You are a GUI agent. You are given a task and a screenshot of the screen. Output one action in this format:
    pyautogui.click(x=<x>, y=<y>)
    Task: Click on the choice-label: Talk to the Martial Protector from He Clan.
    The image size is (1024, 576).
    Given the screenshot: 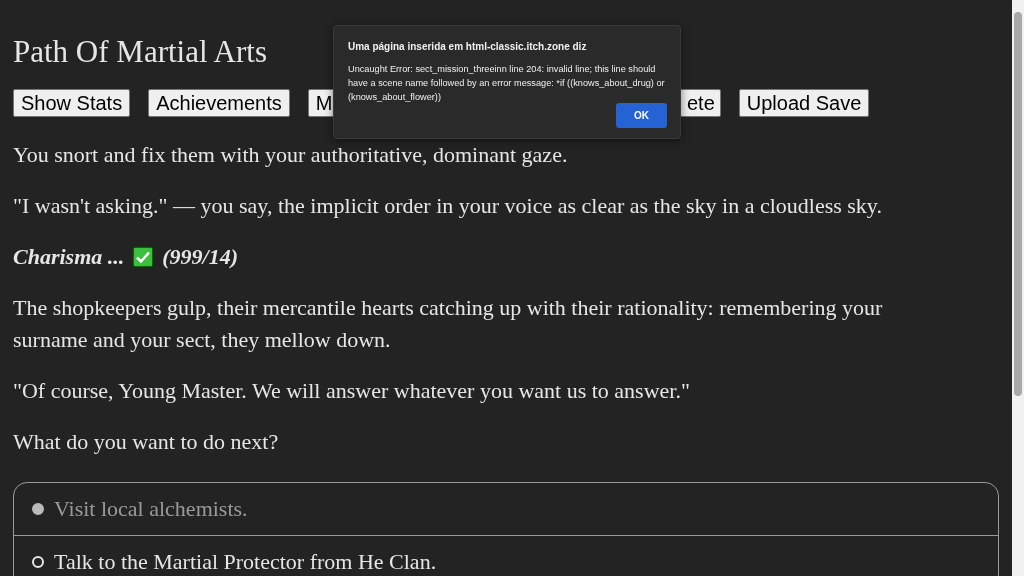 What is the action you would take?
    pyautogui.click(x=245, y=561)
    